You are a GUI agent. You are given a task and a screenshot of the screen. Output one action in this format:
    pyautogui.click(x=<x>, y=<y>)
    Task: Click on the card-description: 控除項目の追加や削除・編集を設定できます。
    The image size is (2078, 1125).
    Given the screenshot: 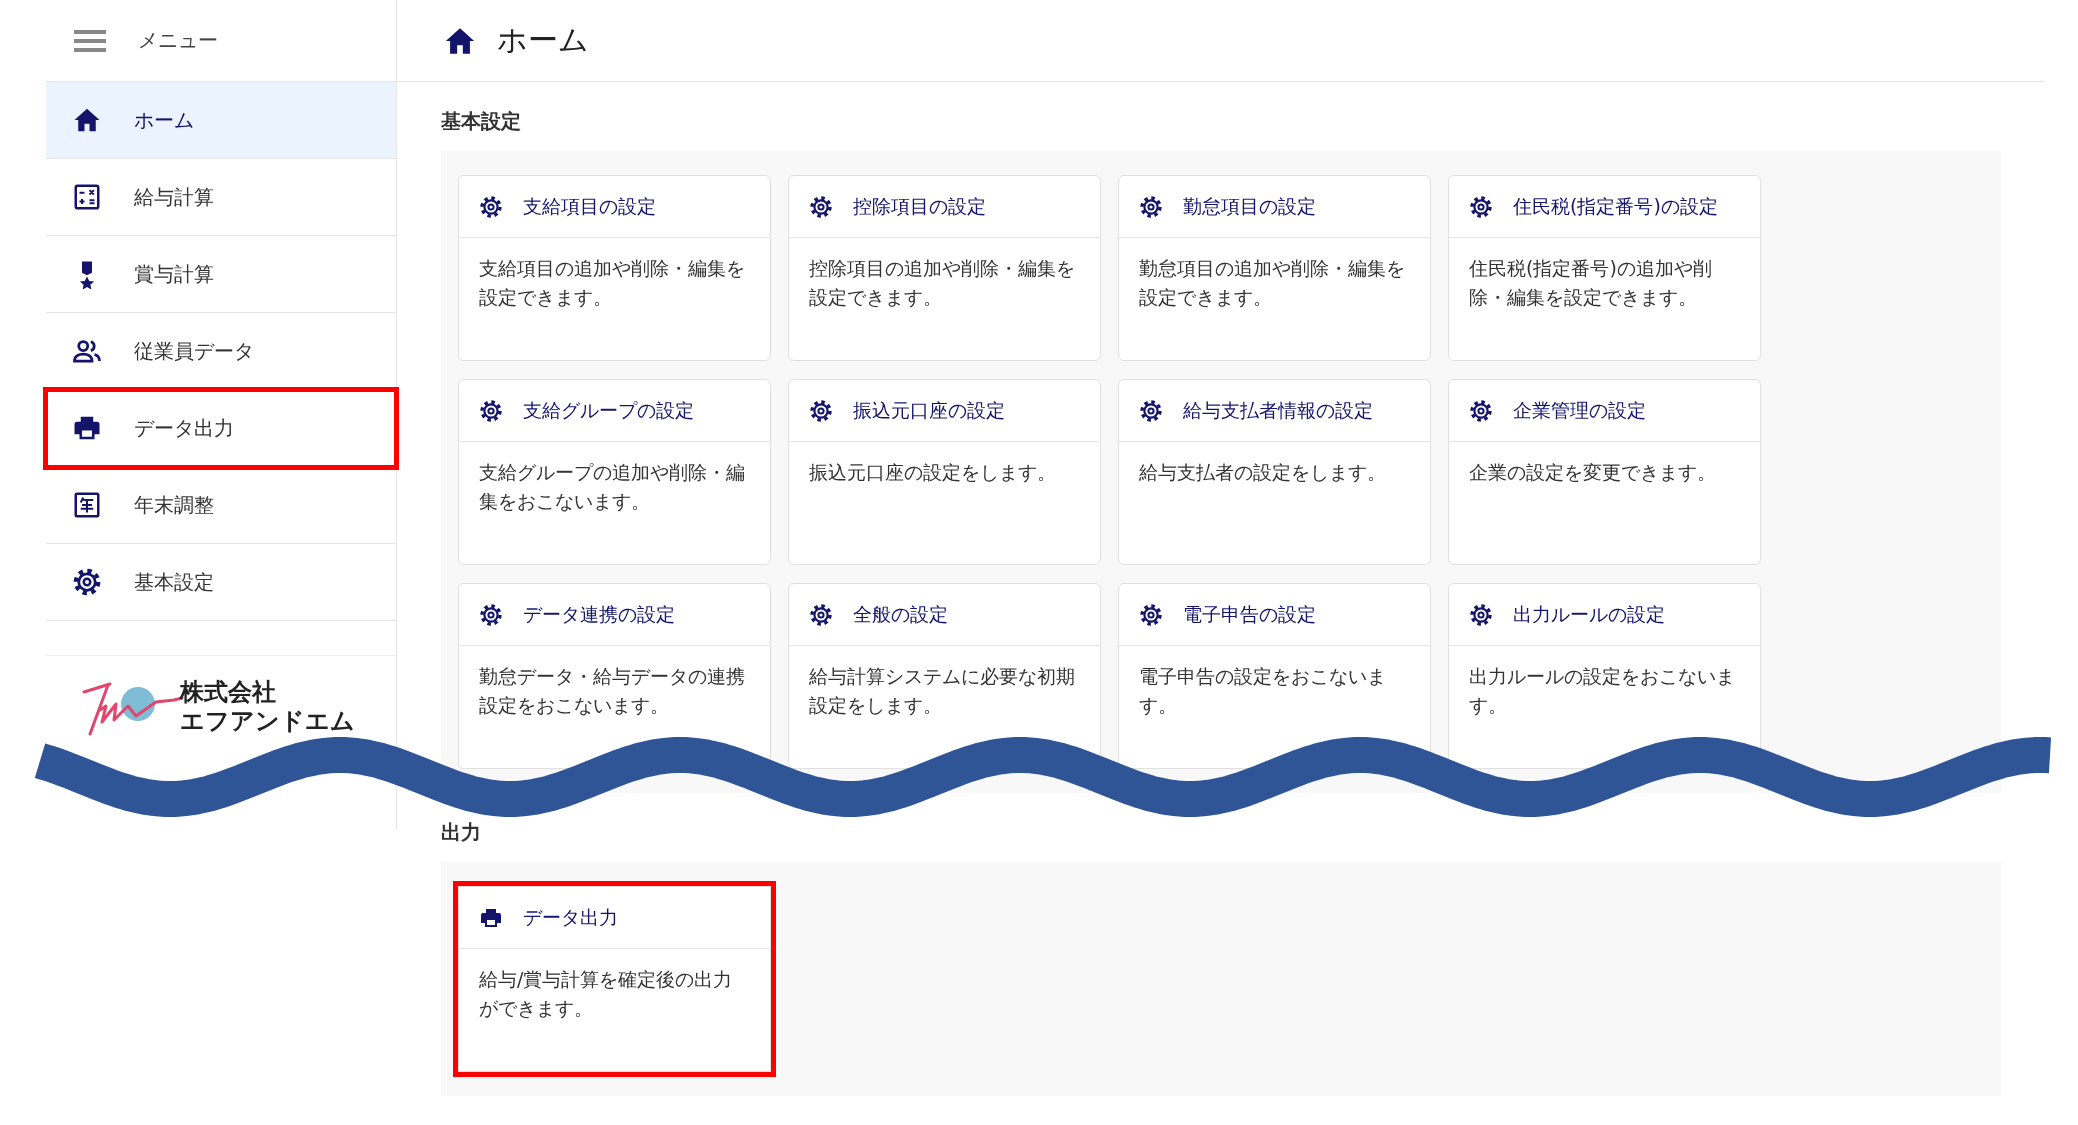 What is the action you would take?
    pyautogui.click(x=942, y=283)
    